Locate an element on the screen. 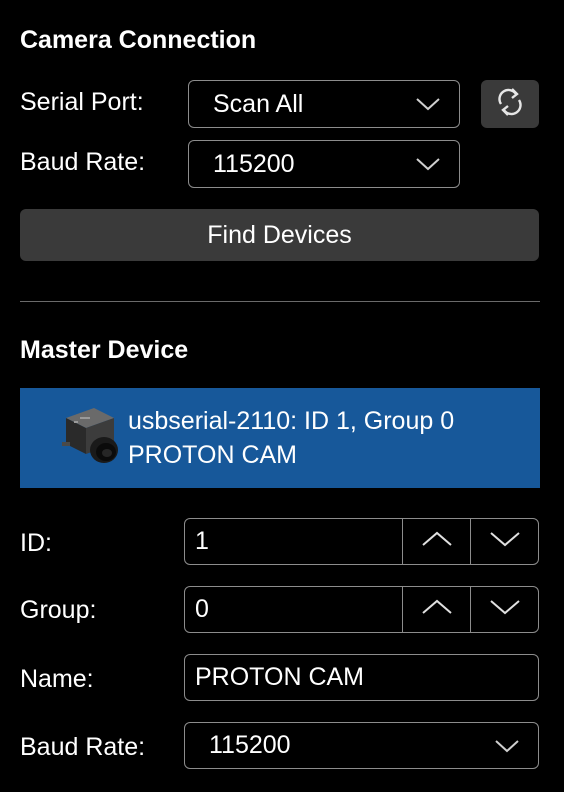  refresh-icon is located at coordinates (510, 104).